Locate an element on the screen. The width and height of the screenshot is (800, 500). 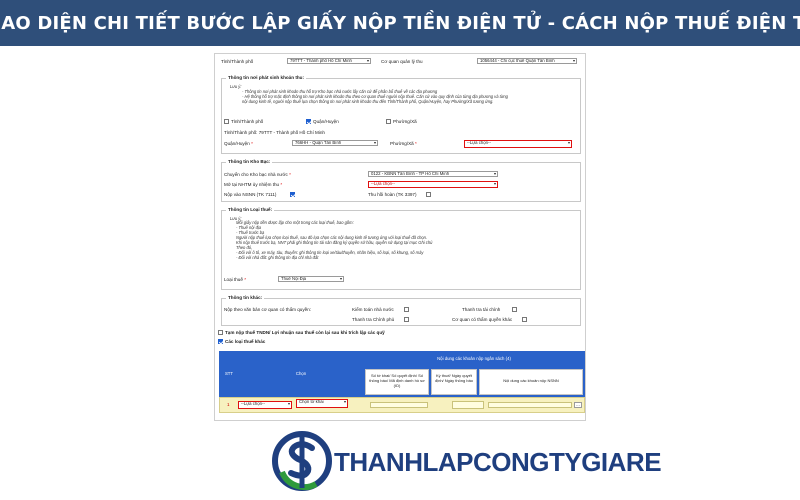
agency-select: 1056444 - Chi cục thuế Quận Tân Bình ▾ is located at coordinates (527, 61).